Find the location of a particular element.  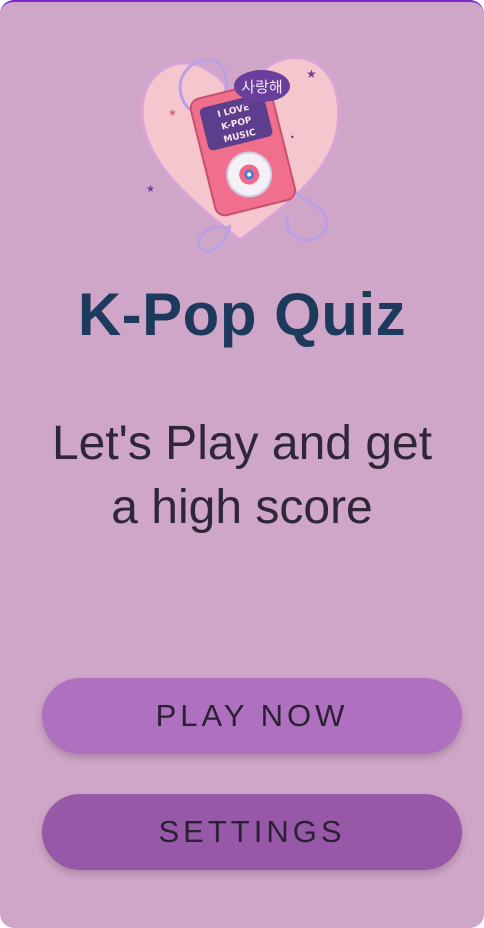

play-now-button: PLAY NOW is located at coordinates (252, 716).